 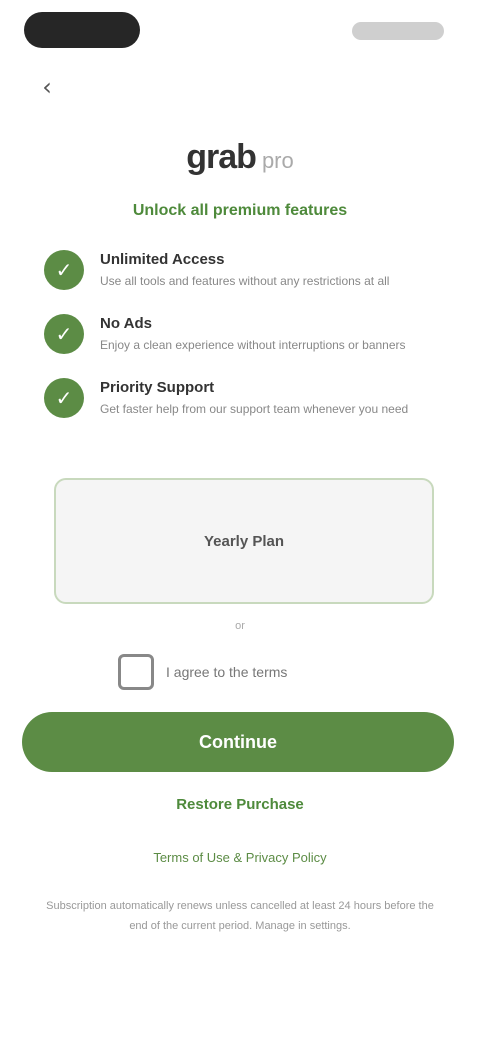 What do you see at coordinates (240, 804) in the screenshot?
I see `restore-purchase-link: Restore Purchase` at bounding box center [240, 804].